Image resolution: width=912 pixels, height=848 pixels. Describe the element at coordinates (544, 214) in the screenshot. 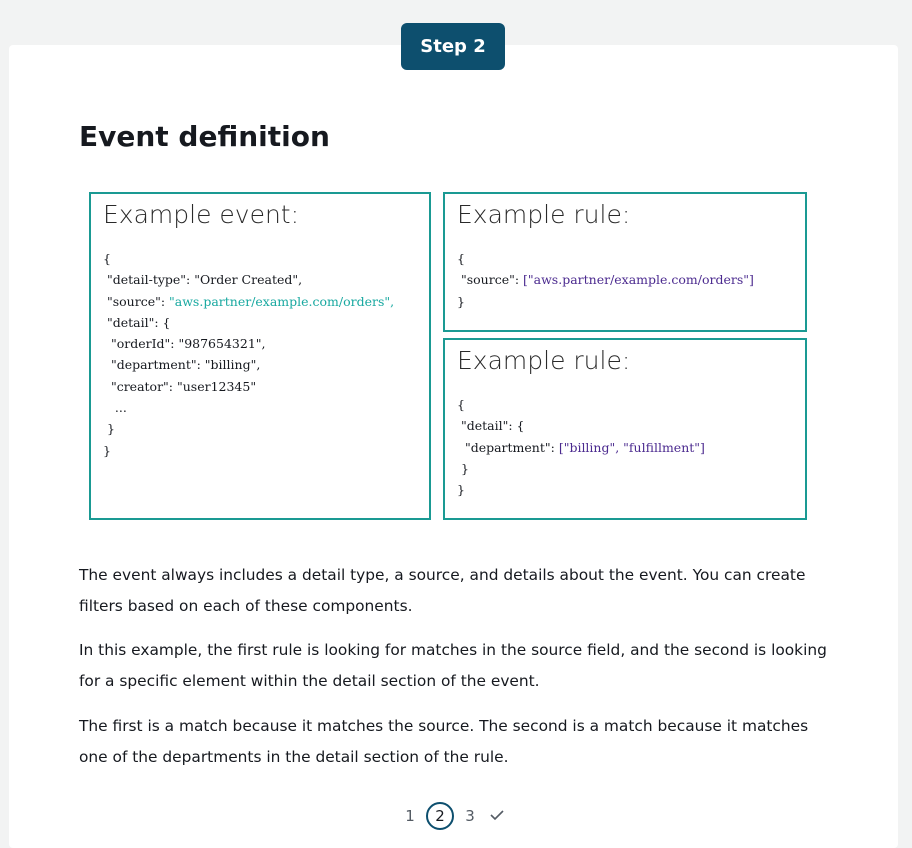

I see `example-rule-source-title: Example rule:` at that location.